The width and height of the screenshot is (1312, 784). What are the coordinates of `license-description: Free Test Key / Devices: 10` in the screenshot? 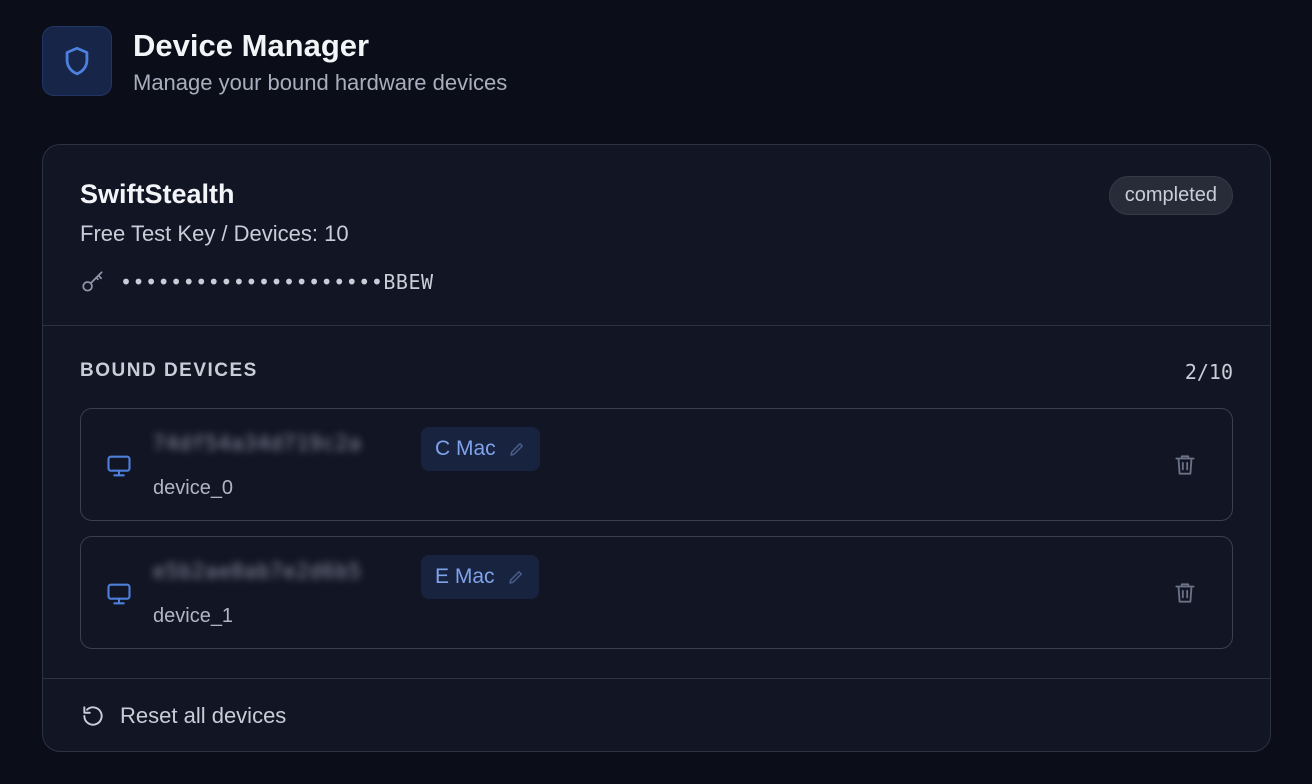 It's located at (214, 233).